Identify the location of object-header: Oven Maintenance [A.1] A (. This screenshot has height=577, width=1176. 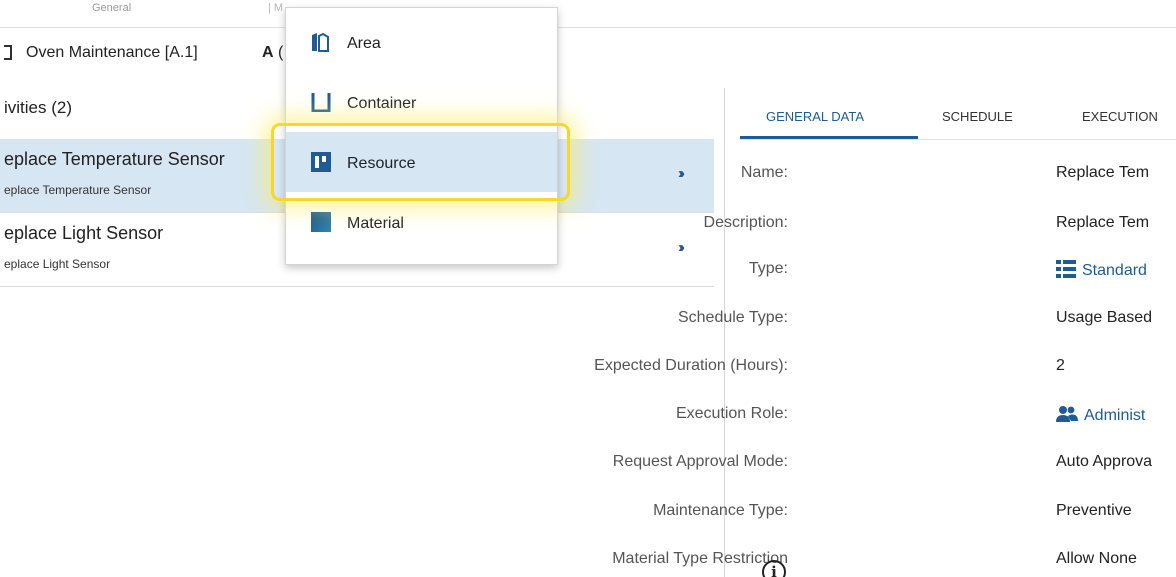
(588, 51).